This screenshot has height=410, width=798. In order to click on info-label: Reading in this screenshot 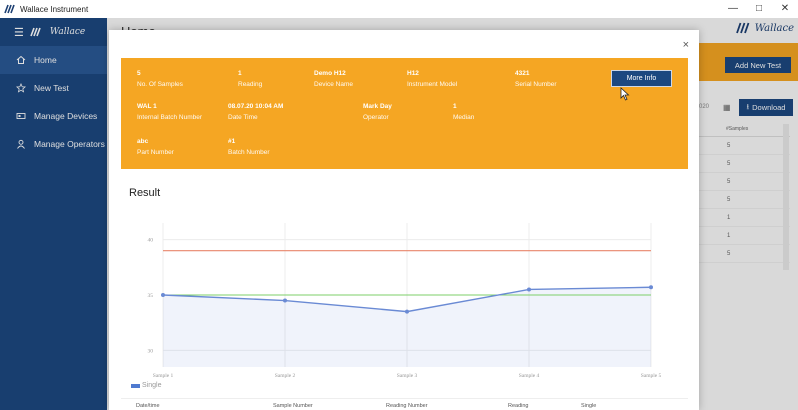, I will do `click(250, 84)`.